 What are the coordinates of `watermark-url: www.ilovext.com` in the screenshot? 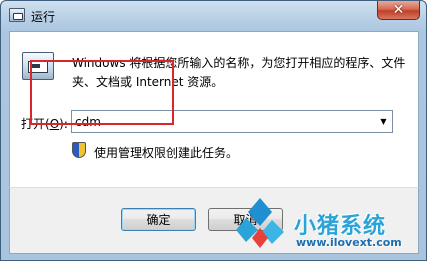 It's located at (349, 242).